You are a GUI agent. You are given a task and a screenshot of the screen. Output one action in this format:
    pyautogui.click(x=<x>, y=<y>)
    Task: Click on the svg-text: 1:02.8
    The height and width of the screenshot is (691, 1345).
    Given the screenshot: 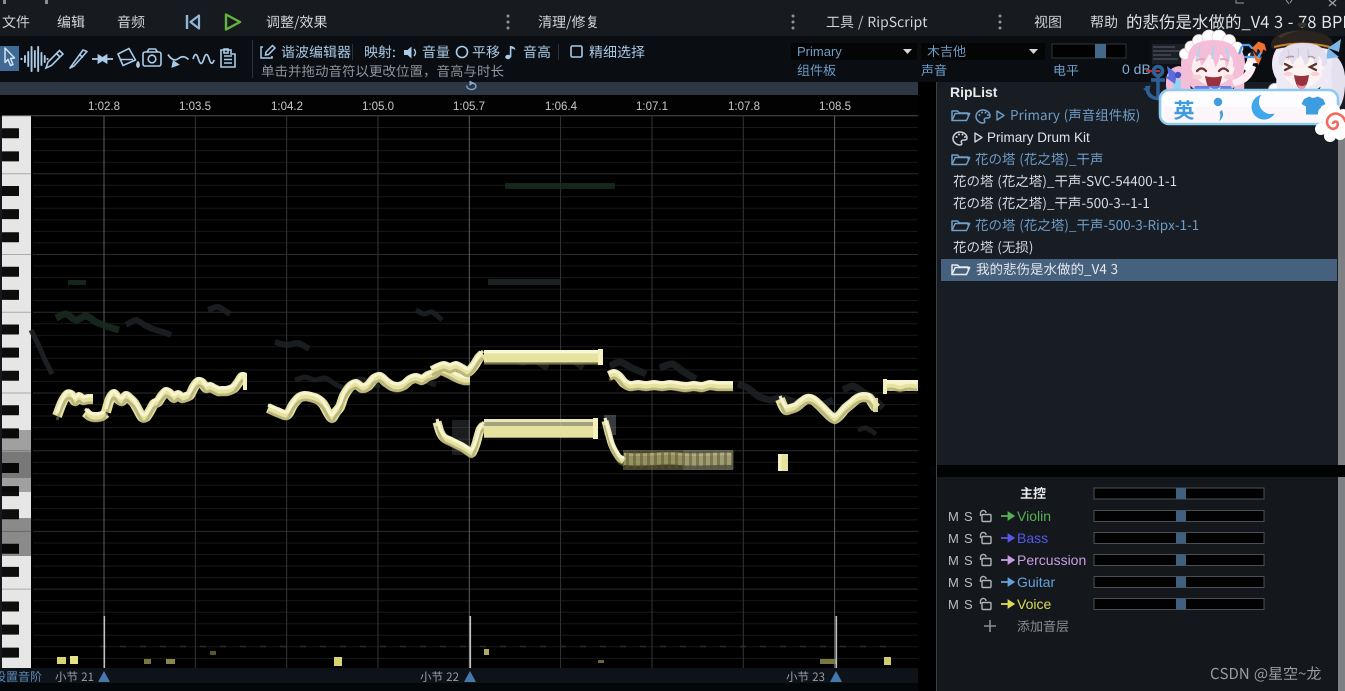 What is the action you would take?
    pyautogui.click(x=104, y=107)
    